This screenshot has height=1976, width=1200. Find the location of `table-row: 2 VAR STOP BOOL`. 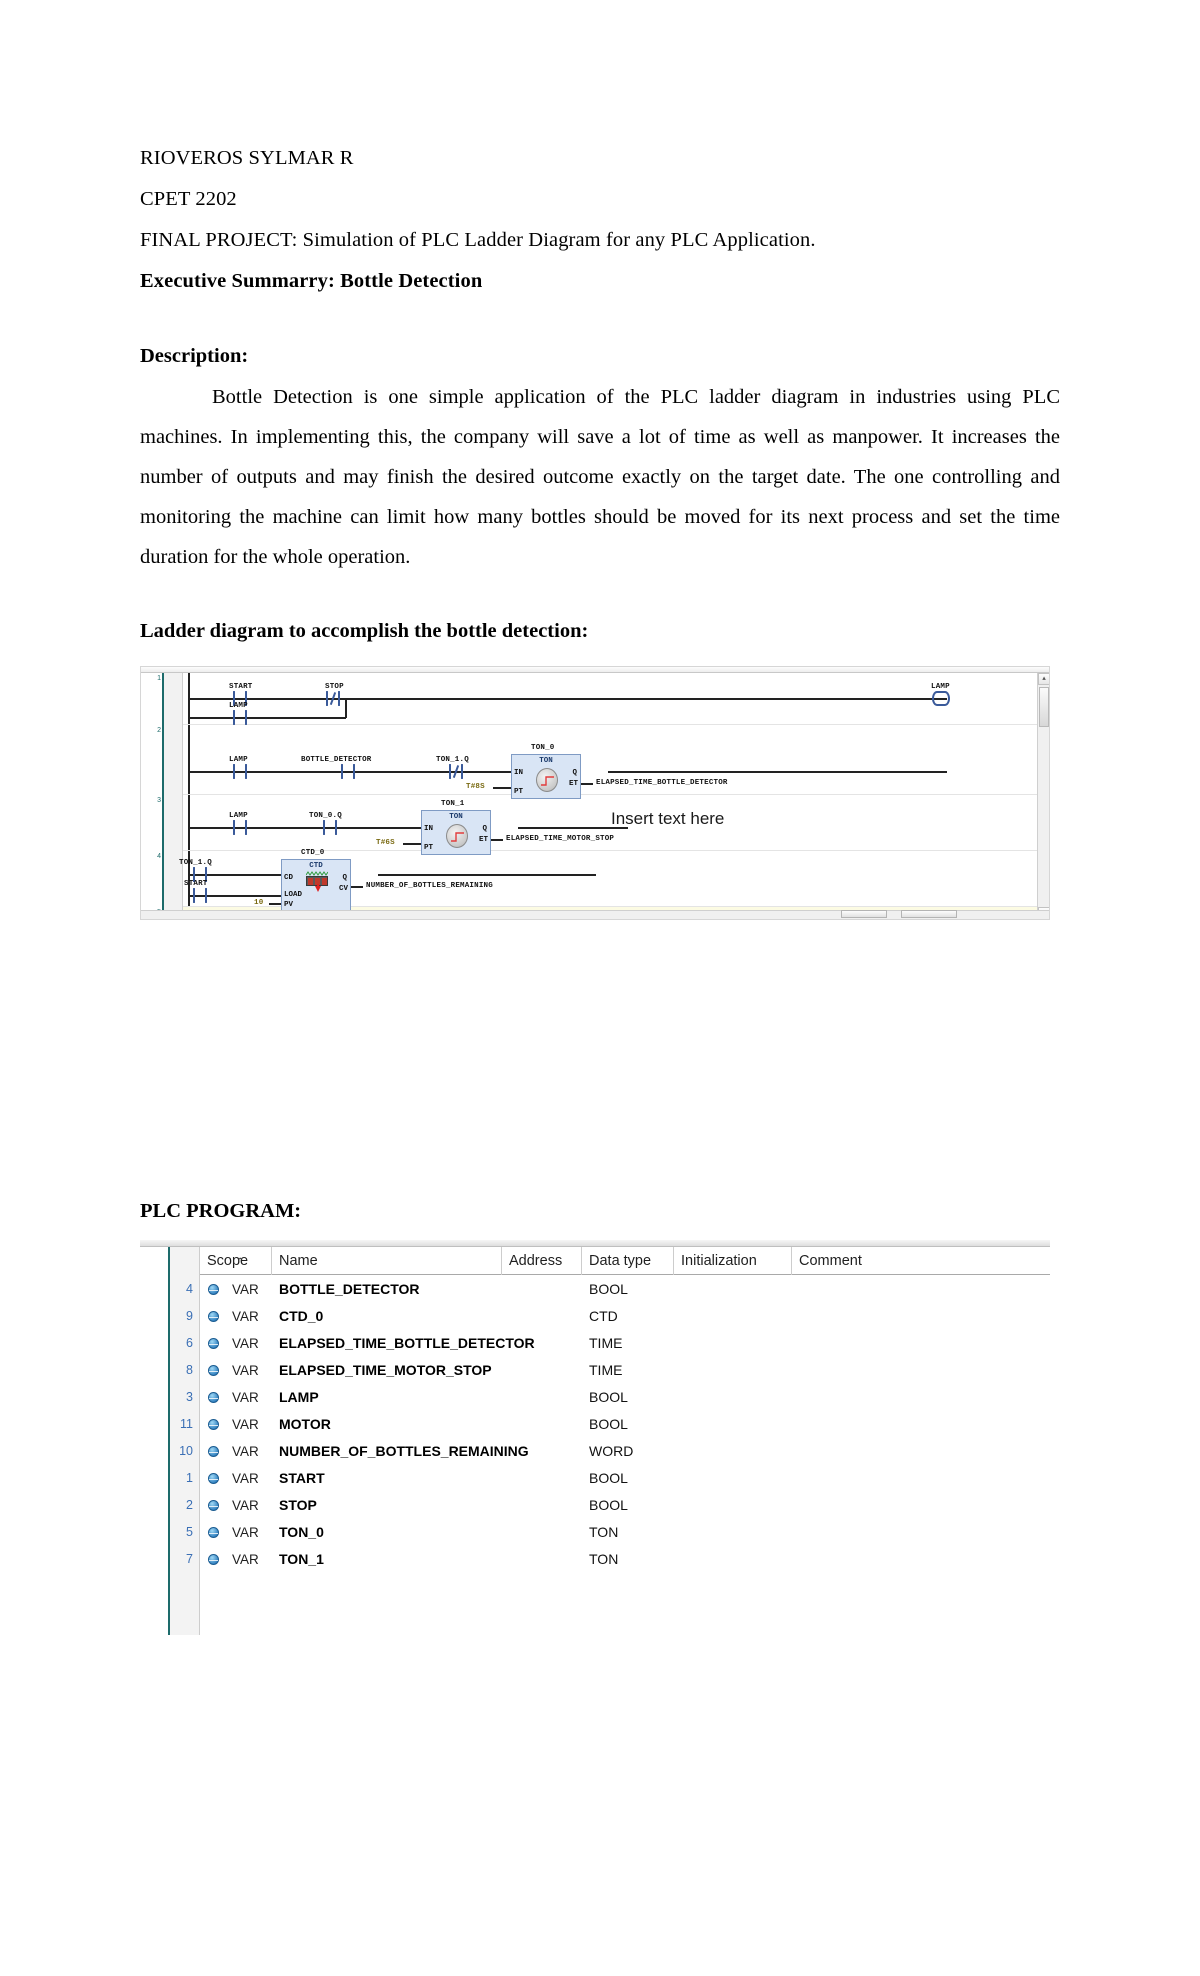

table-row: 2 VAR STOP BOOL is located at coordinates (595, 1505).